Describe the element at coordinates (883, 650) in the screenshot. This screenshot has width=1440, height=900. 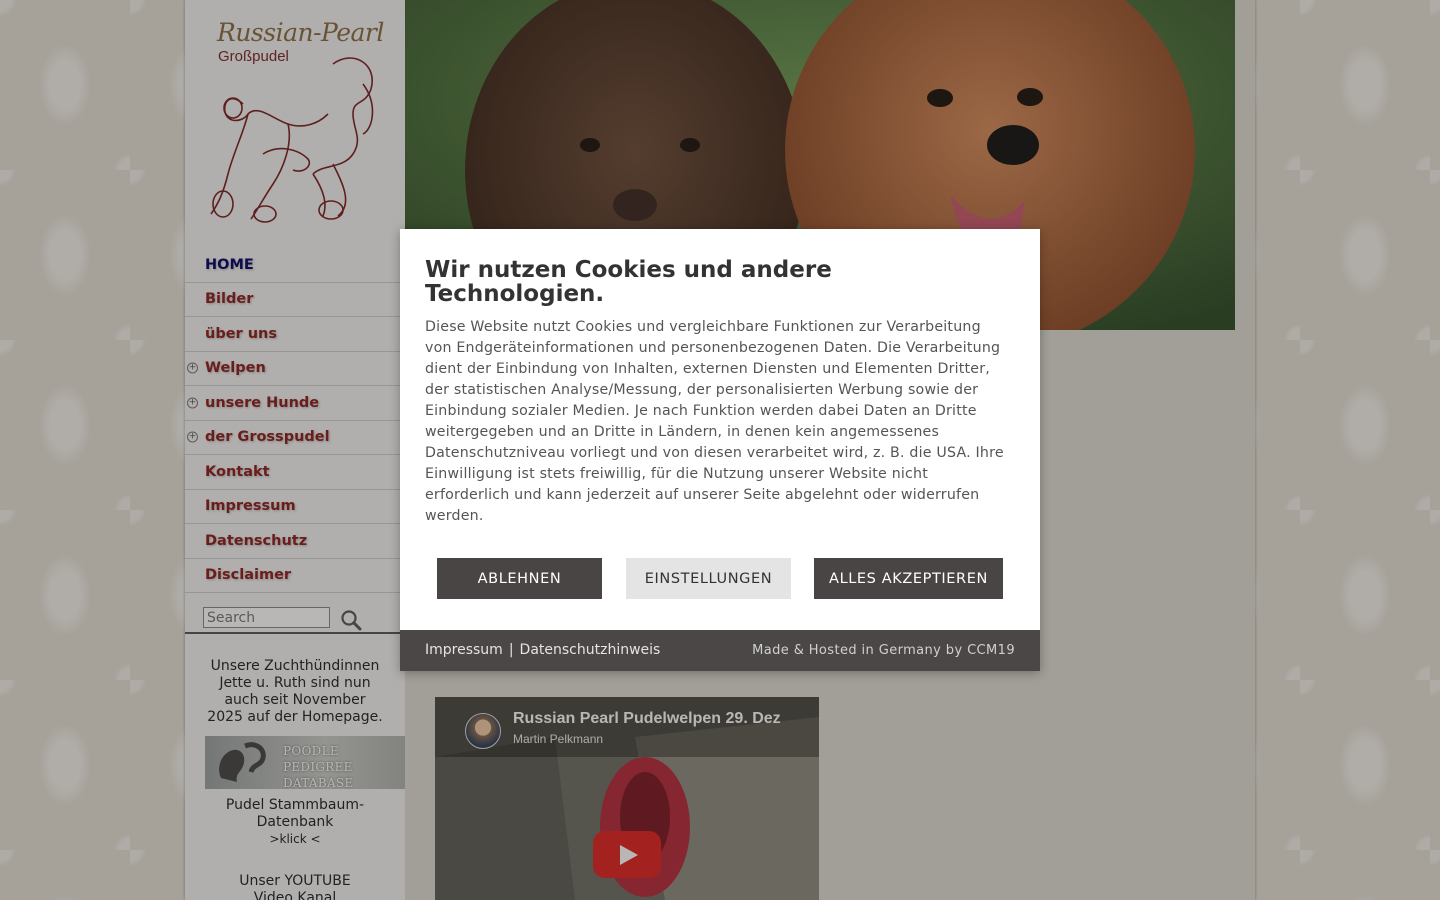
I see `ccm19-credit-link: Made & Hosted in Germany by CCM19` at that location.